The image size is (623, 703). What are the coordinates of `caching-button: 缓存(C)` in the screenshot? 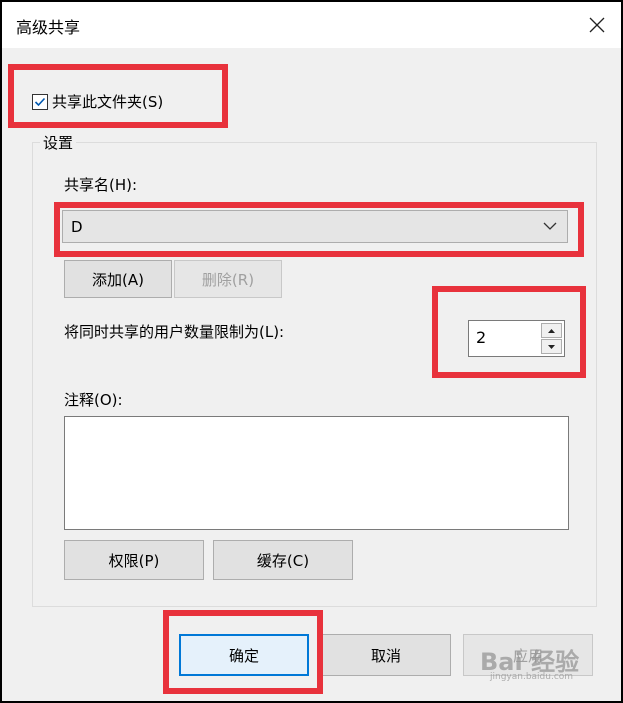 It's located at (283, 560).